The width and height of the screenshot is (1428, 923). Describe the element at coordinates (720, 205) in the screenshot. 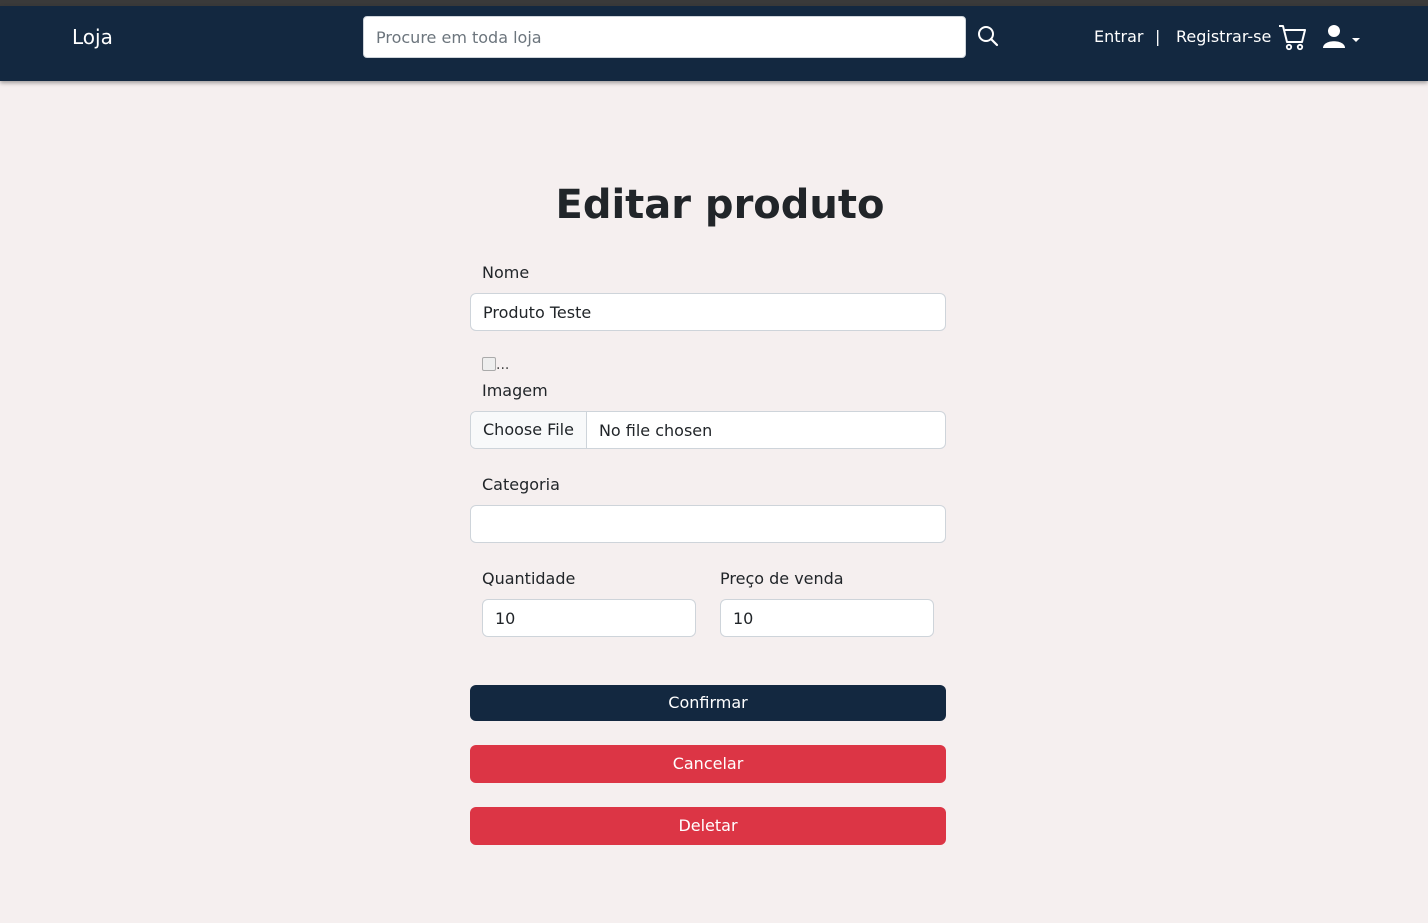

I see `page-title: Editar produto` at that location.